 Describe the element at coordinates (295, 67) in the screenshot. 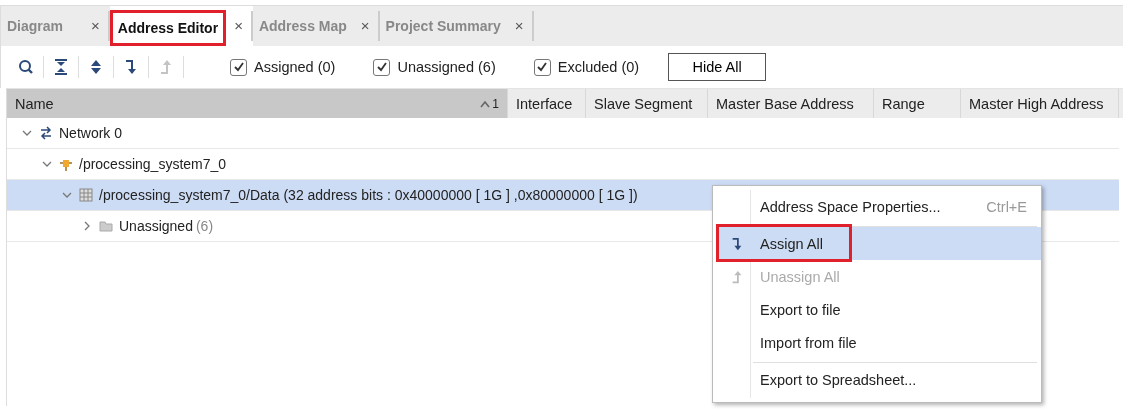

I see `filter-label: Assigned (0)` at that location.